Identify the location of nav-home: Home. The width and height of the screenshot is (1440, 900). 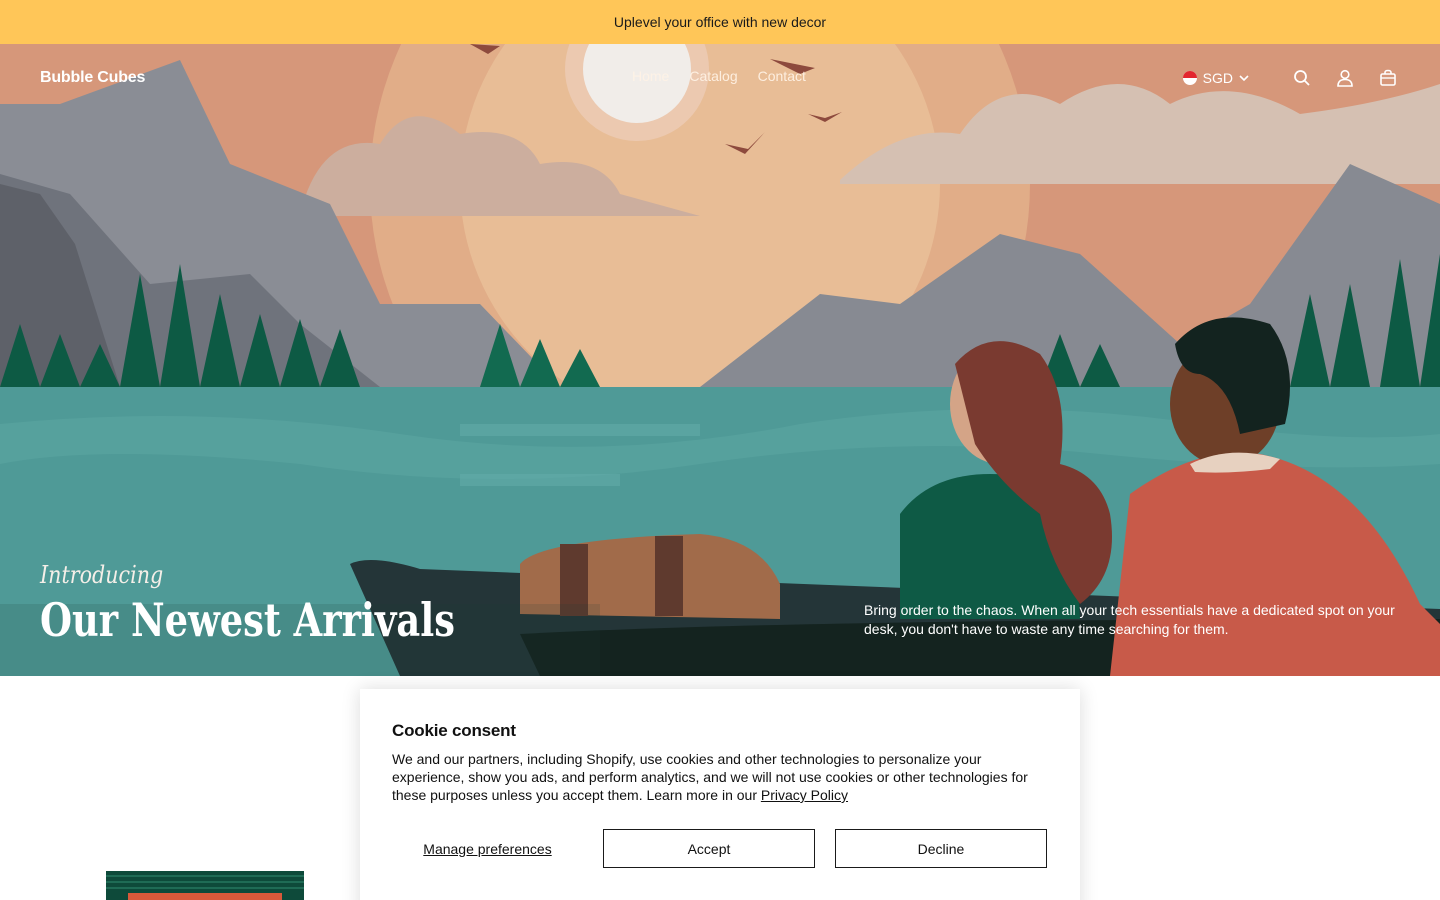
(650, 76).